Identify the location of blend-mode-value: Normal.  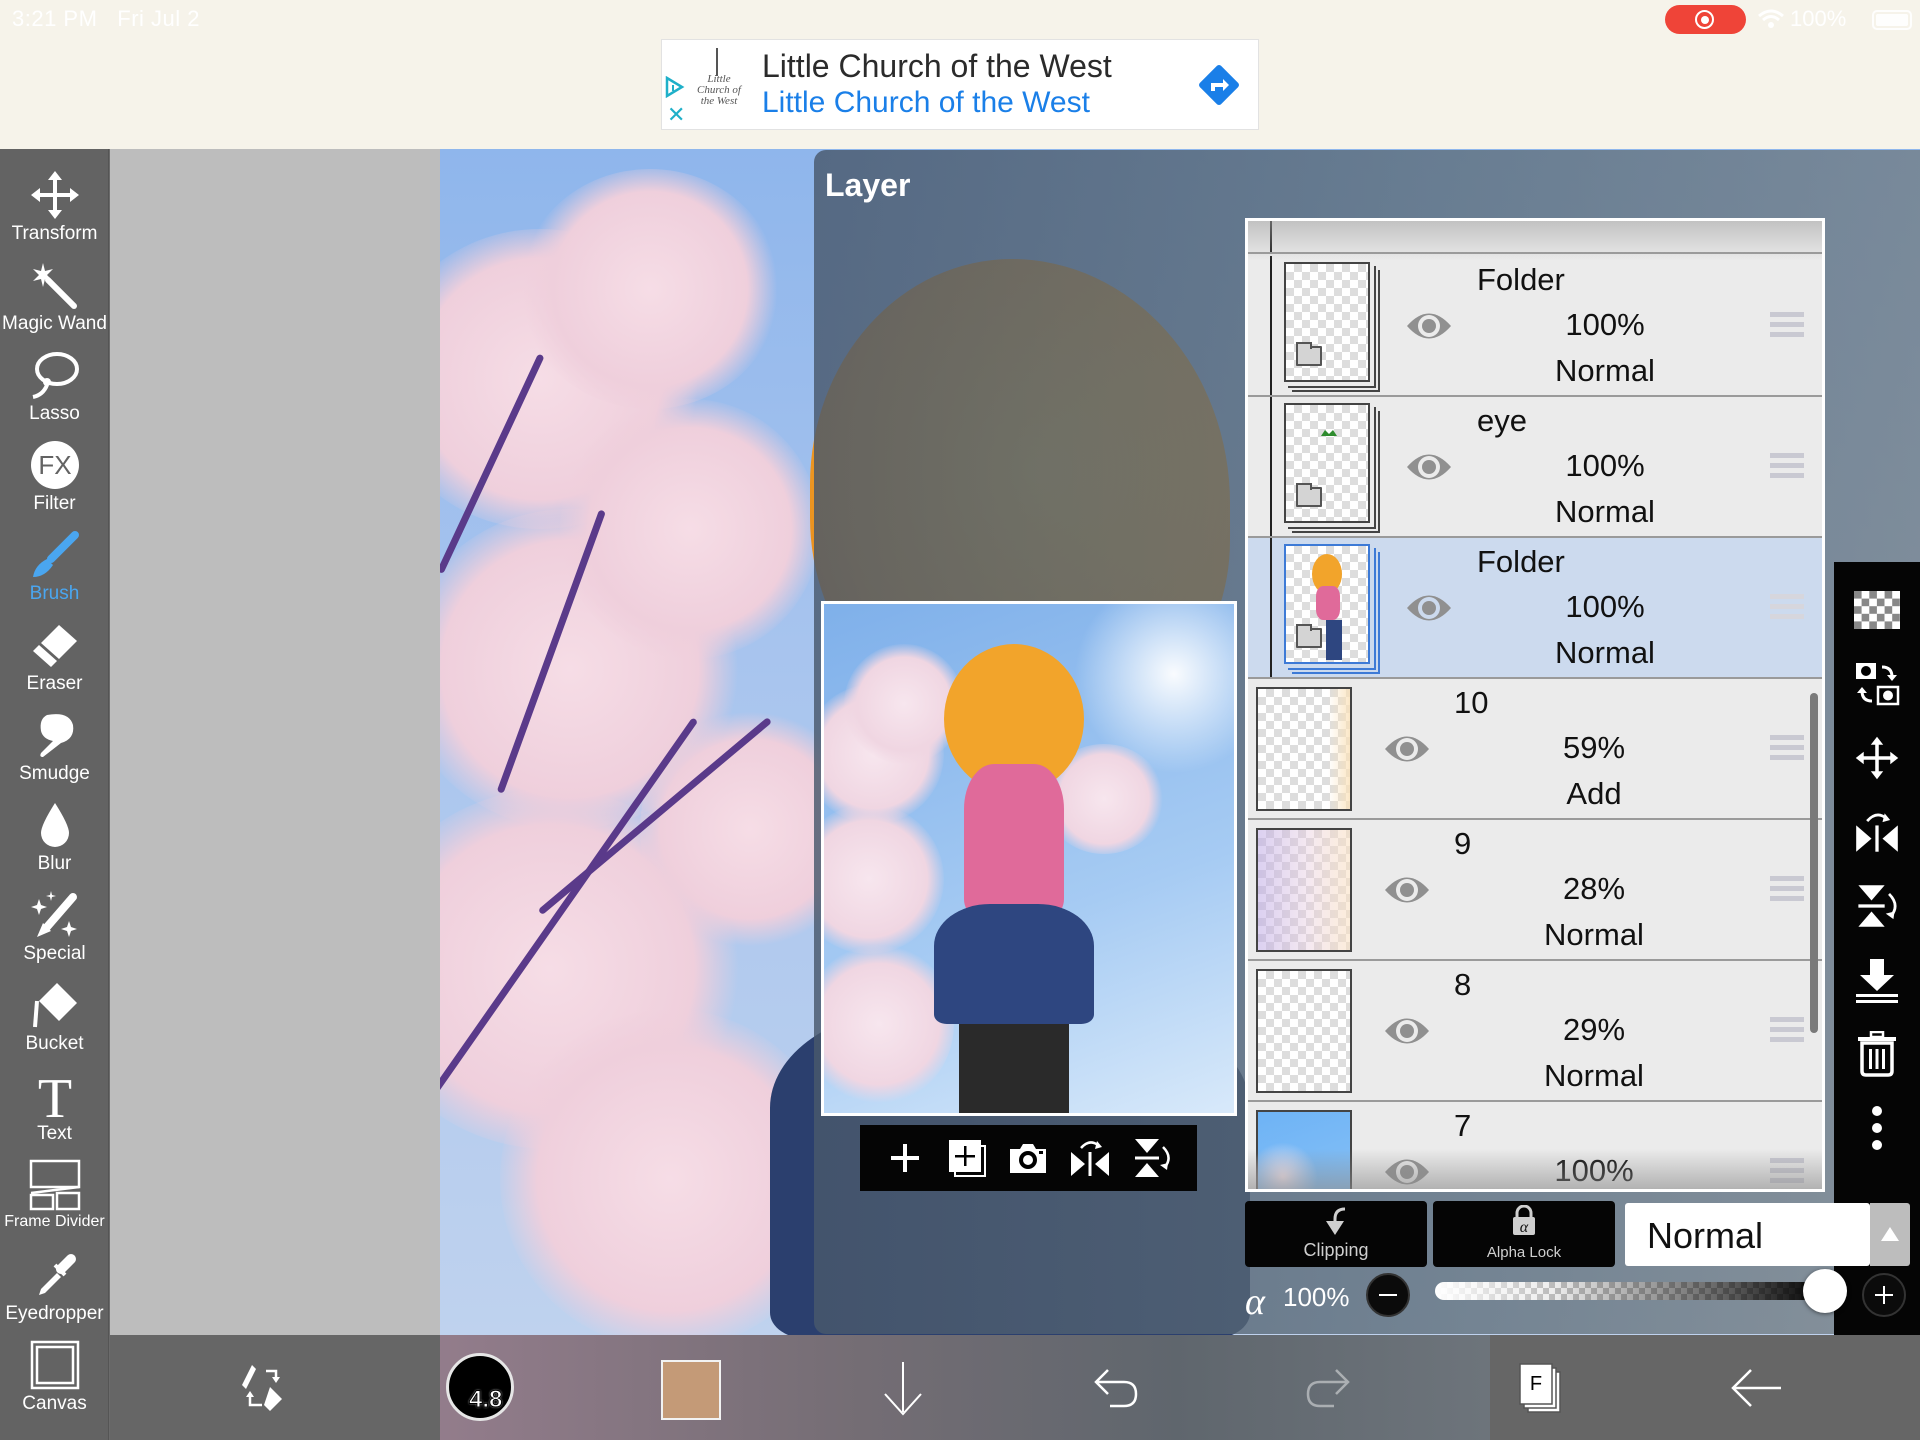
(1705, 1235).